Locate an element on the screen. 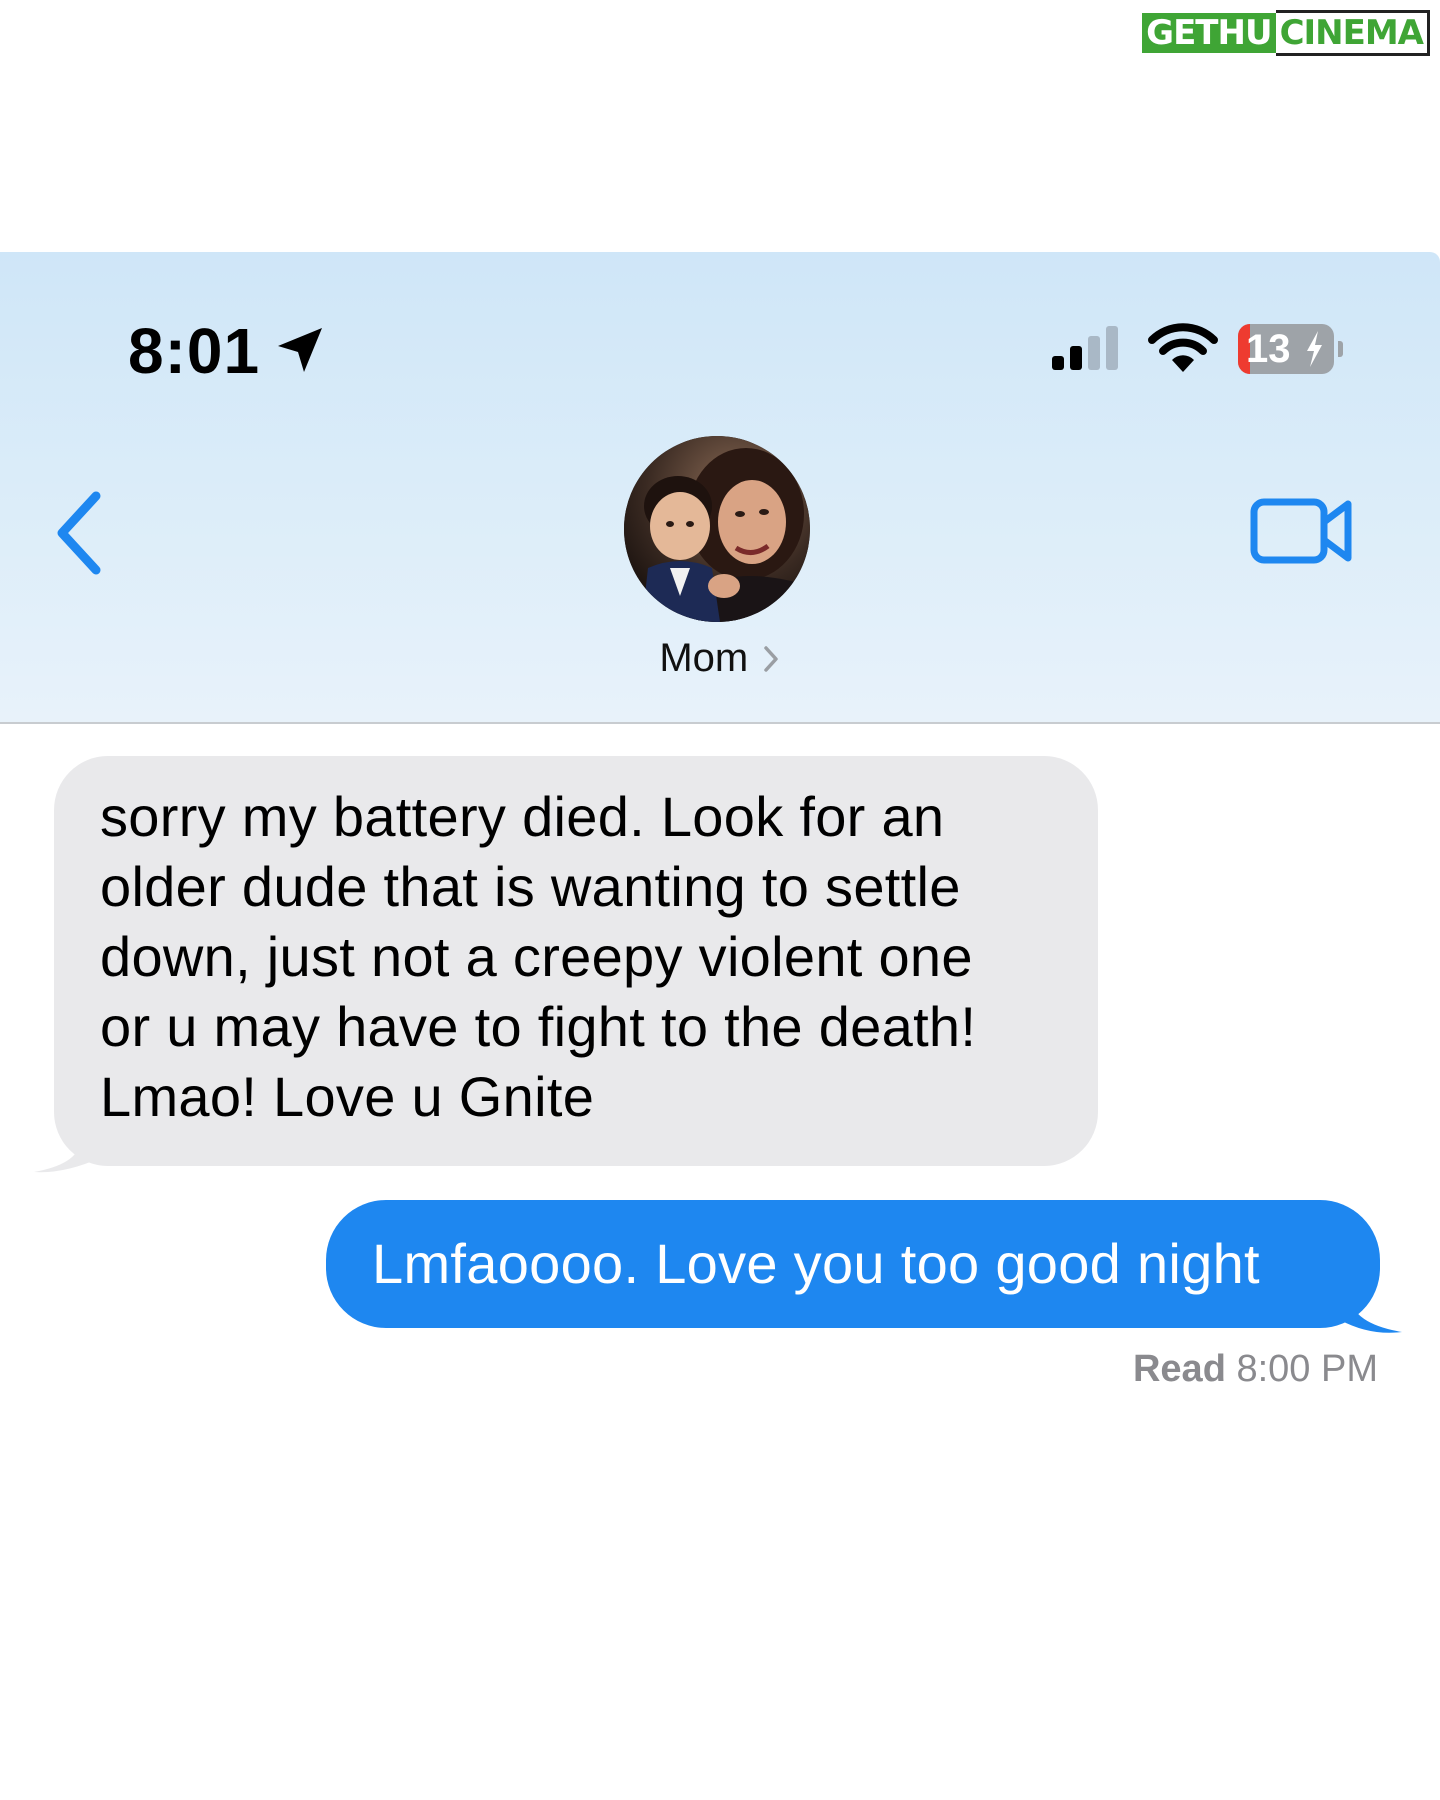 Image resolution: width=1440 pixels, height=1800 pixels. cellular-signal-icon is located at coordinates (1085, 348).